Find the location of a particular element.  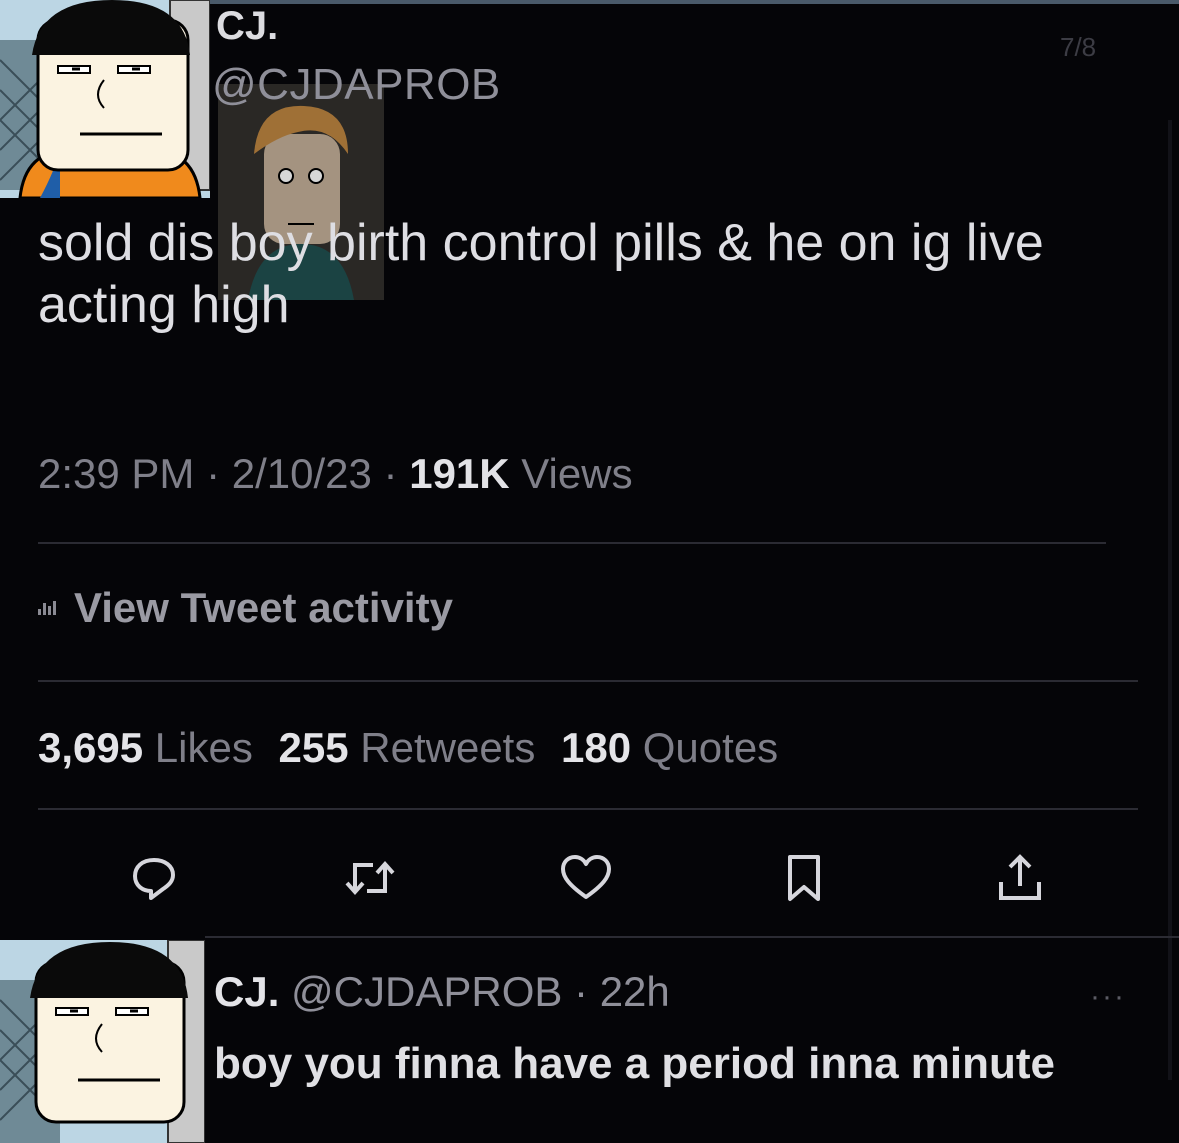

activity-label: View Tweet activity is located at coordinates (263, 607).